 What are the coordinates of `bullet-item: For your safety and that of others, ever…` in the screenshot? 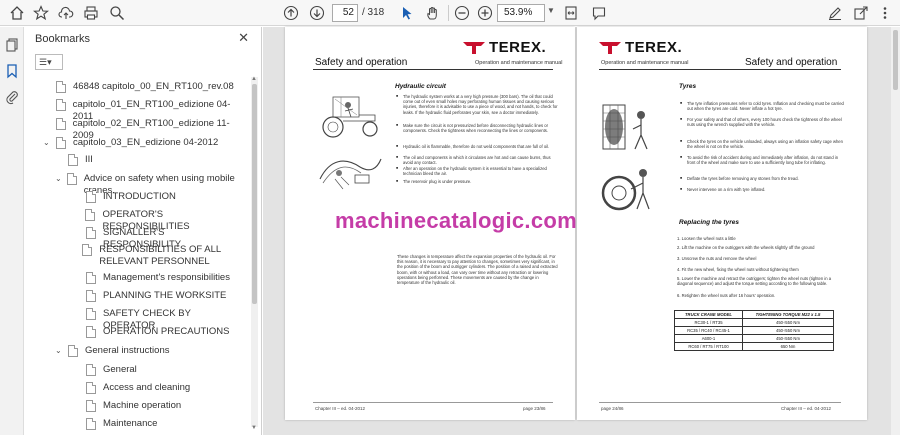 It's located at (763, 122).